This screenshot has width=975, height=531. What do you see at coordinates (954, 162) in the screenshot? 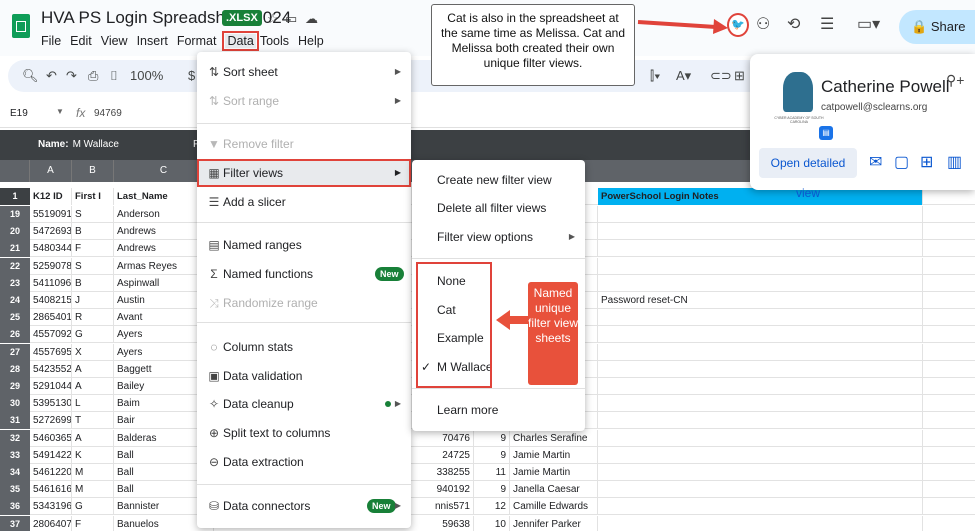
I see `calendar-icon: ▥` at bounding box center [954, 162].